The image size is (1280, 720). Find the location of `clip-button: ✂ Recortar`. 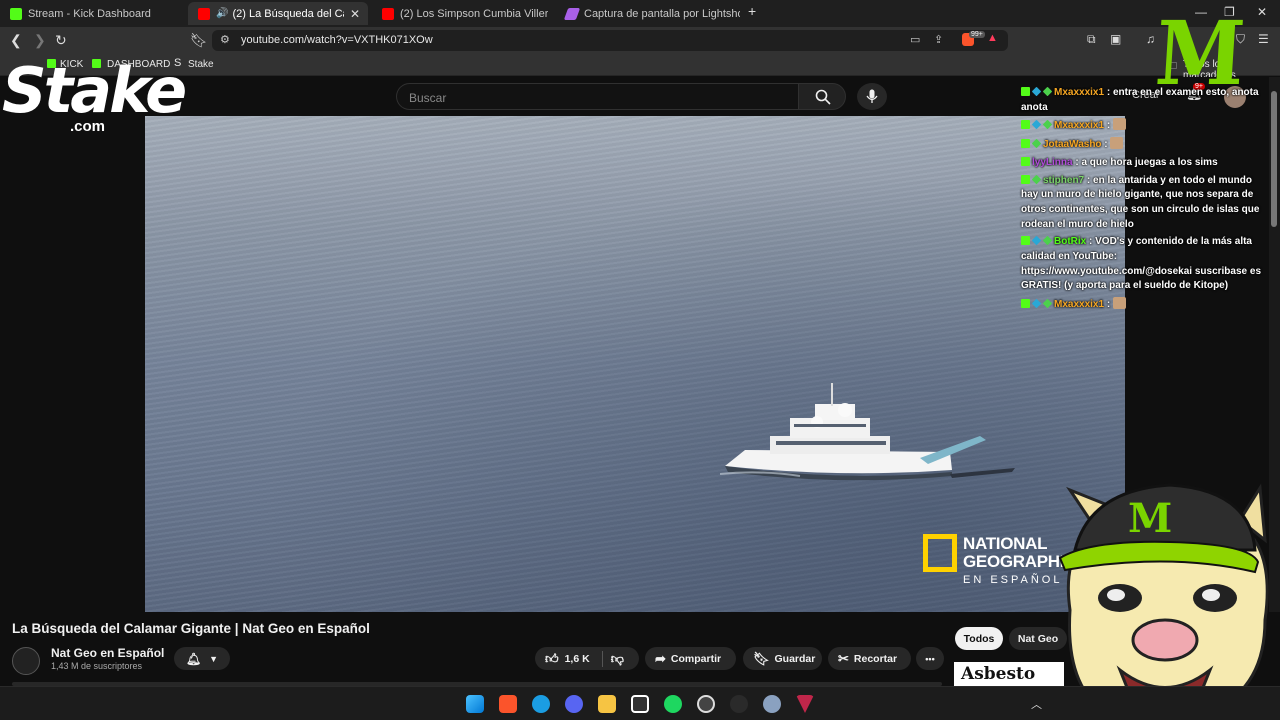

clip-button: ✂ Recortar is located at coordinates (869, 658).